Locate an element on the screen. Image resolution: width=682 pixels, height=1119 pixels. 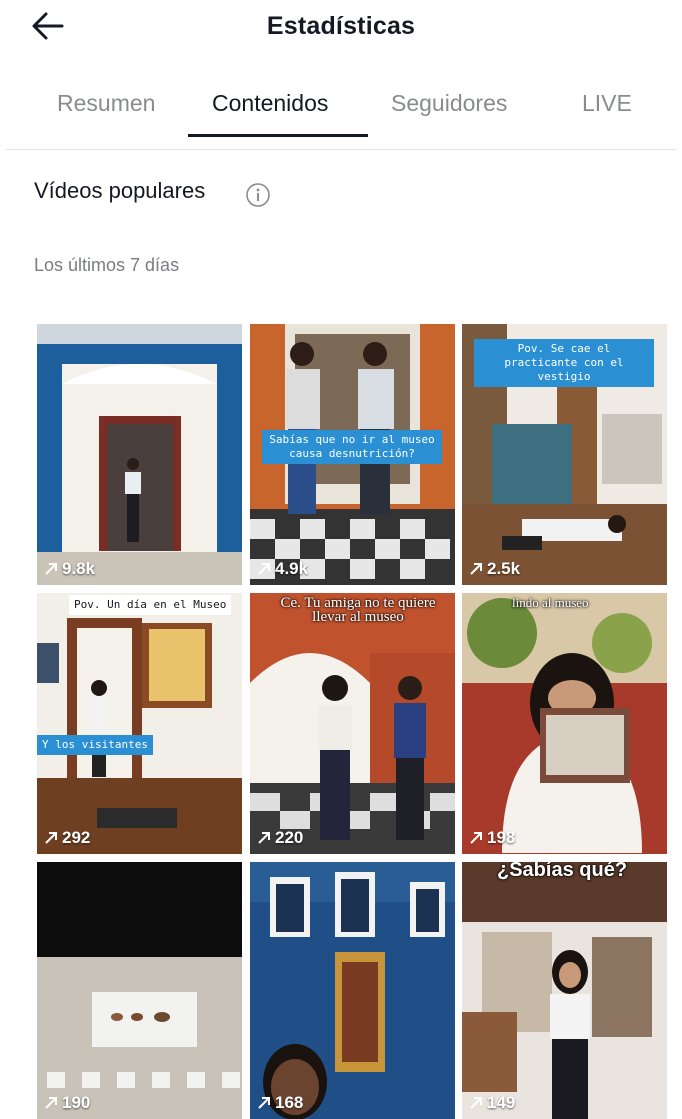
view-count: 292 is located at coordinates (66, 838).